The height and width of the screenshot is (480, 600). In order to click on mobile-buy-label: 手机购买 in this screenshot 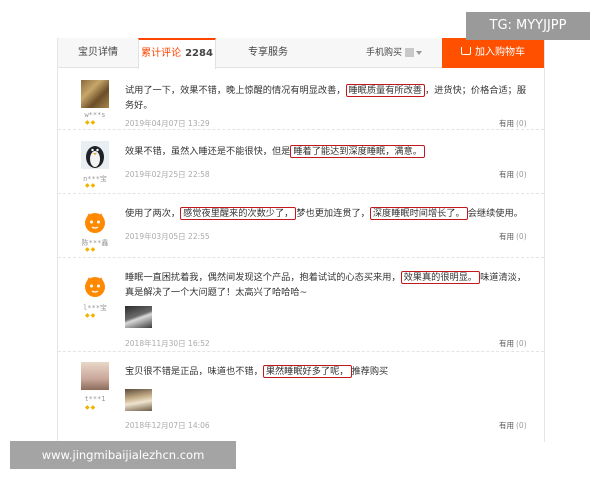, I will do `click(384, 53)`.